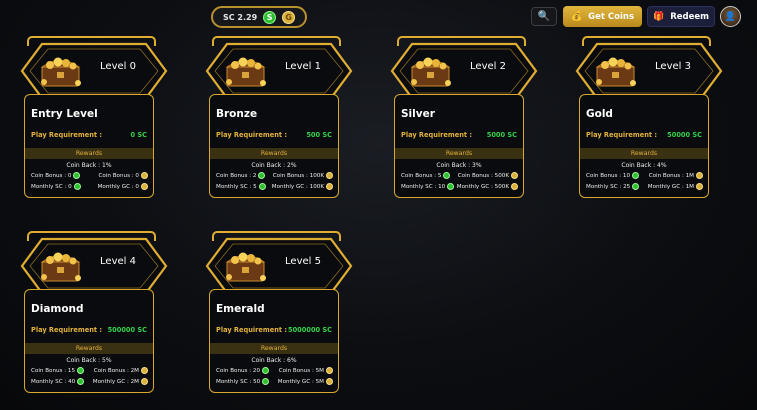 The image size is (757, 410). What do you see at coordinates (118, 66) in the screenshot?
I see `level-label: Level 0` at bounding box center [118, 66].